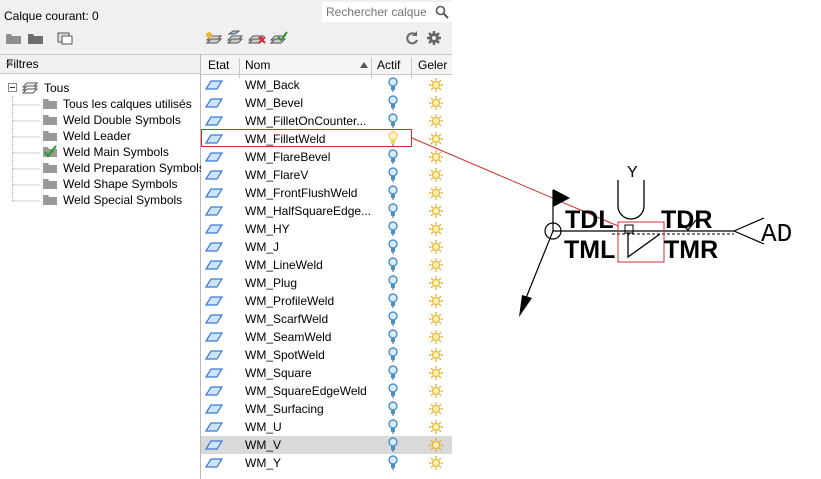  I want to click on layer-row: WM_Y, so click(326, 463).